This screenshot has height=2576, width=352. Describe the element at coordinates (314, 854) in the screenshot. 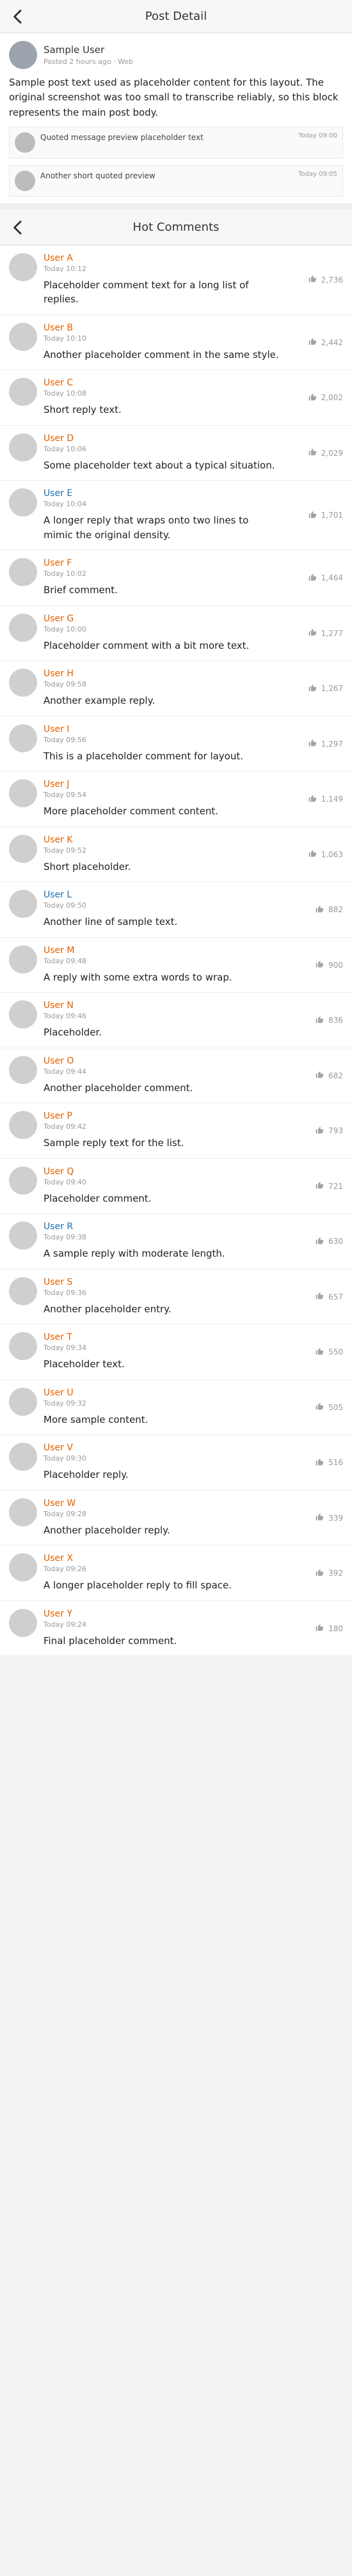

I see `like-button: 1,063` at that location.